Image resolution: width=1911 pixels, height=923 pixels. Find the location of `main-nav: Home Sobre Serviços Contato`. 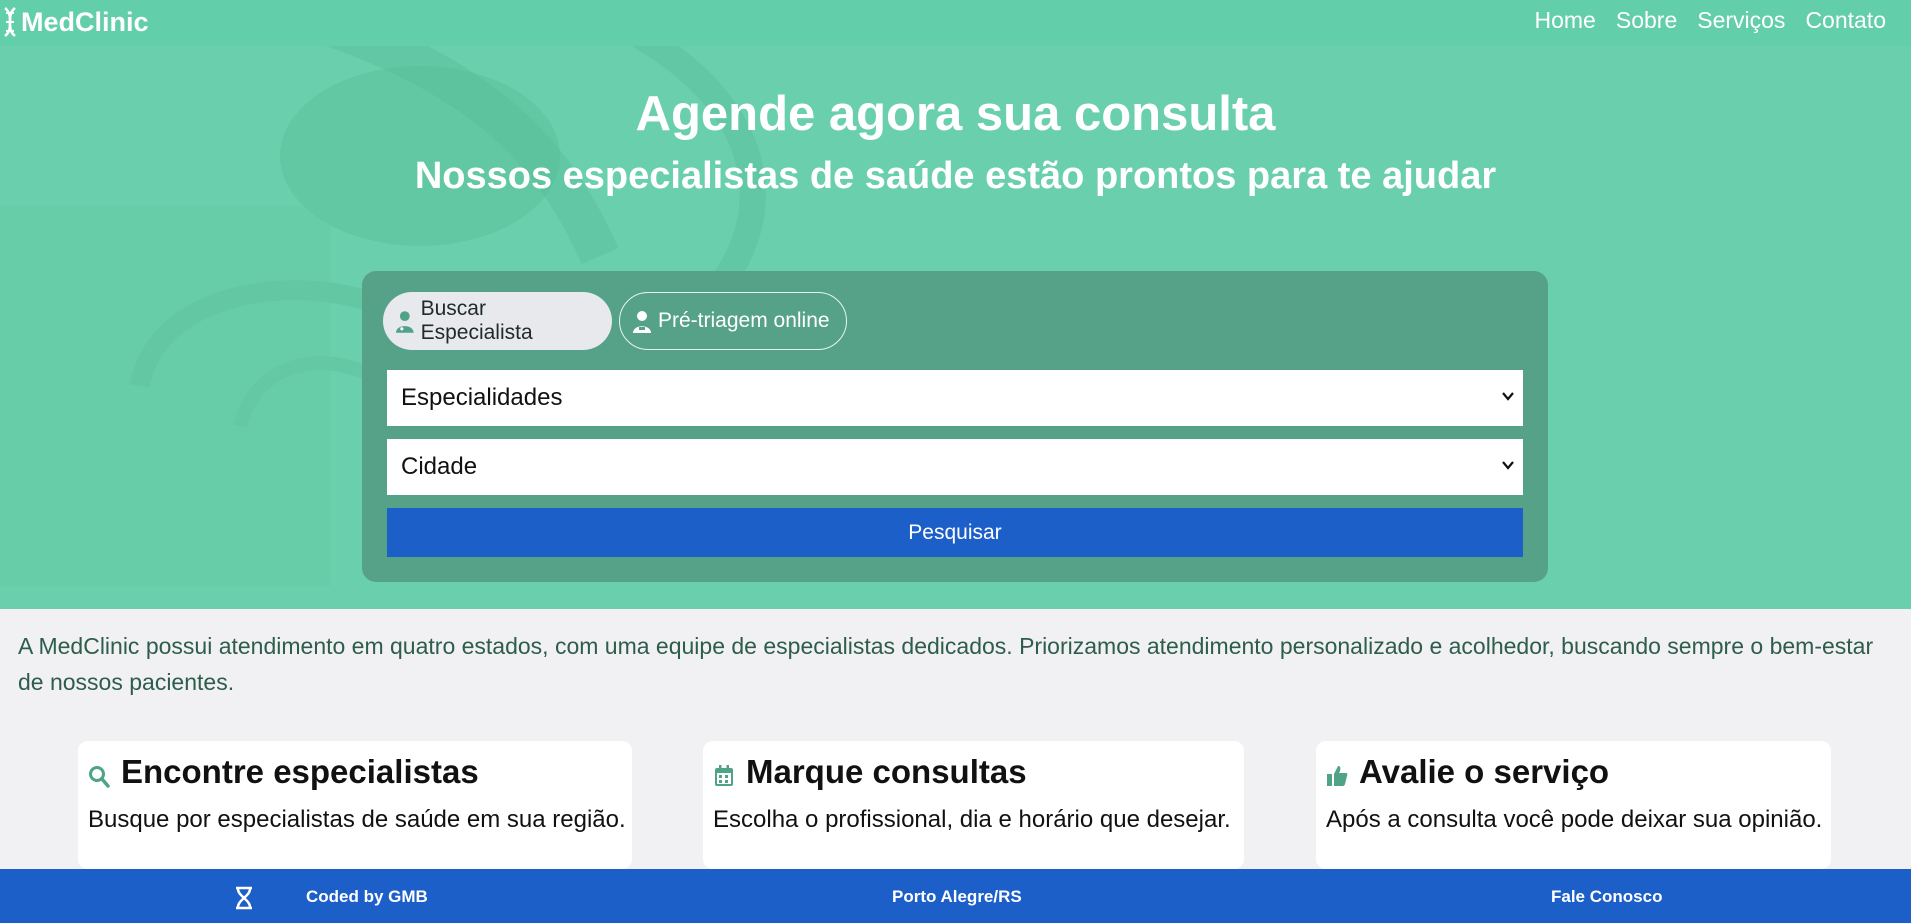

main-nav: Home Sobre Serviços Contato is located at coordinates (1711, 20).